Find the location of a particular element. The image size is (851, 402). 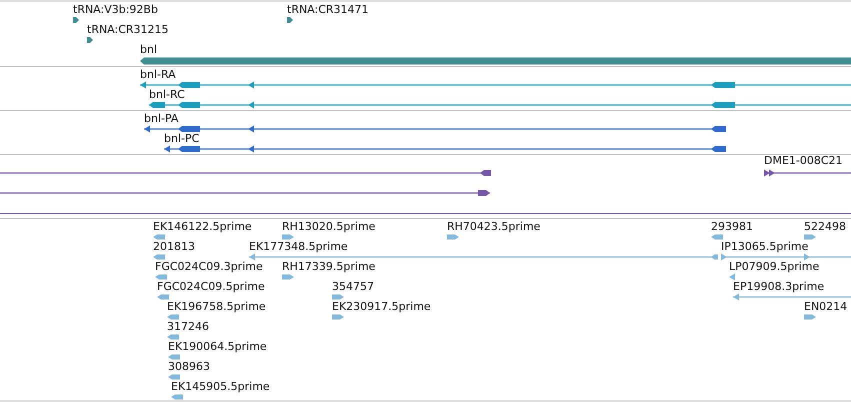

feature-label: 308963 is located at coordinates (189, 366).